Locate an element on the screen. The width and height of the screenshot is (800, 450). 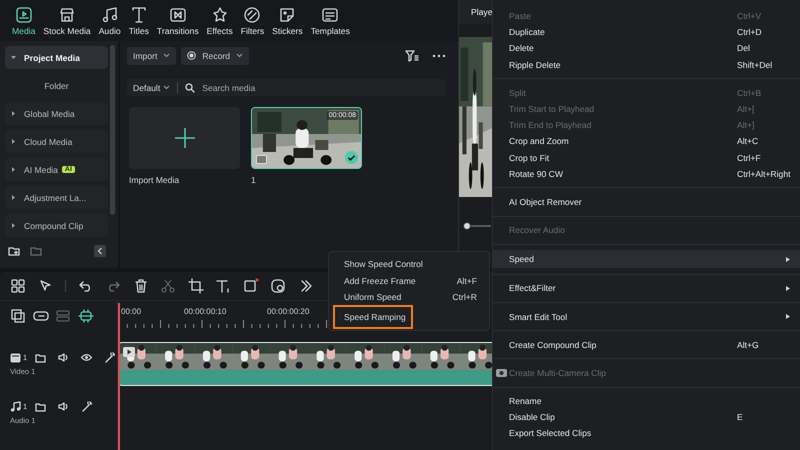
menu-item: Add Freeze Frame Alt+F is located at coordinates (410, 281).